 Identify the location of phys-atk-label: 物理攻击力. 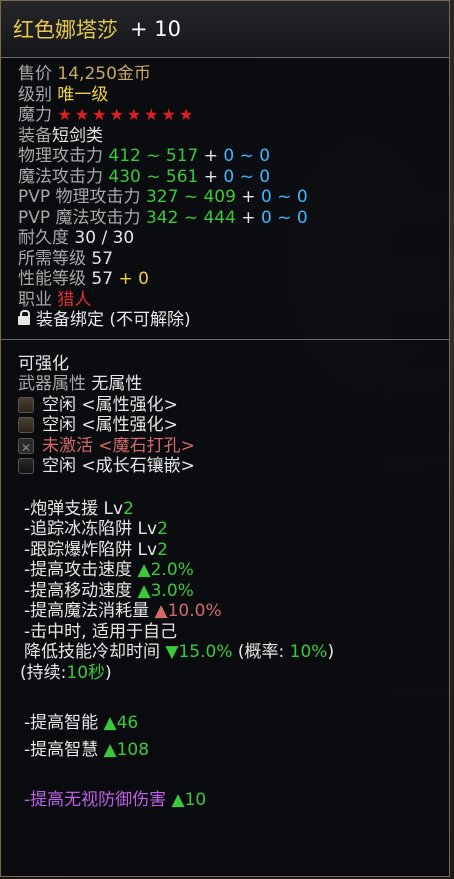
(60, 156).